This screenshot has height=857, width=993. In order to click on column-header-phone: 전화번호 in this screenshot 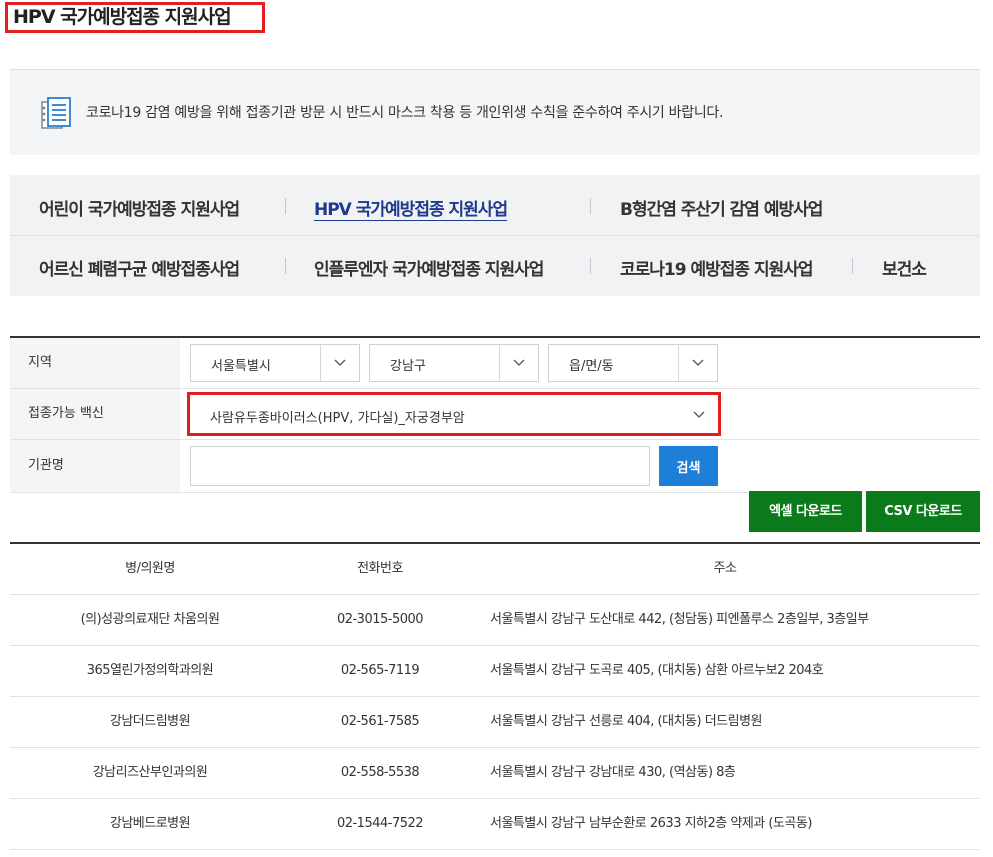, I will do `click(380, 568)`.